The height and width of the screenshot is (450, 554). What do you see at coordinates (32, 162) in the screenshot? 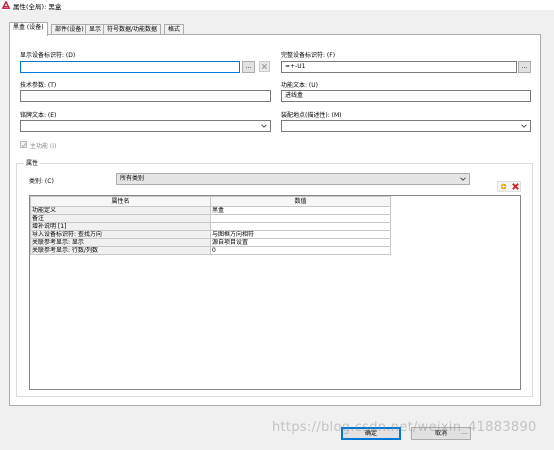
I see `properties-group-title: 属性` at bounding box center [32, 162].